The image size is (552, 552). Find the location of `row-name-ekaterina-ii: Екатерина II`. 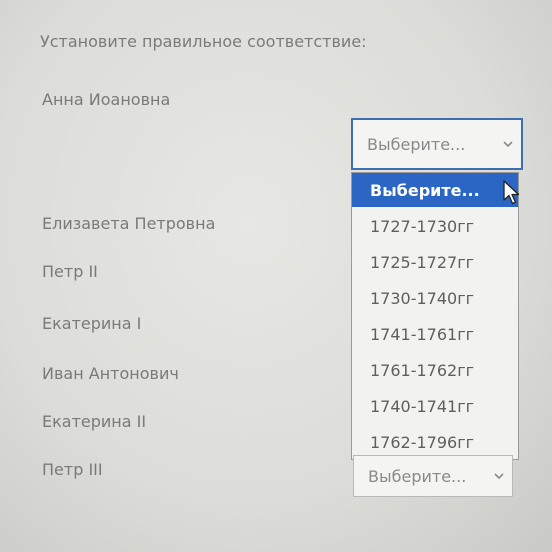

row-name-ekaterina-ii: Екатерина II is located at coordinates (94, 421).